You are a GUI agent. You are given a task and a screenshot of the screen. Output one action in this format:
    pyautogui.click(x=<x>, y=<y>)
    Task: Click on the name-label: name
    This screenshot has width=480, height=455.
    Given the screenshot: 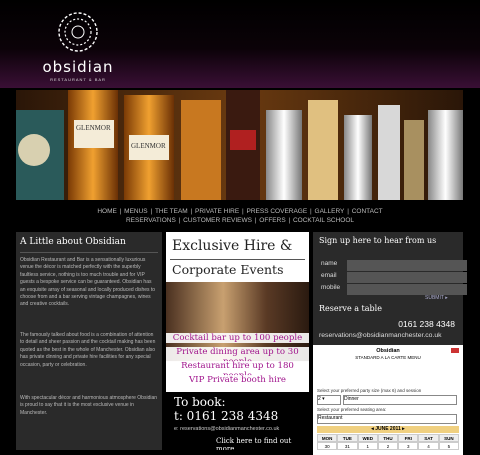 What is the action you would take?
    pyautogui.click(x=329, y=263)
    